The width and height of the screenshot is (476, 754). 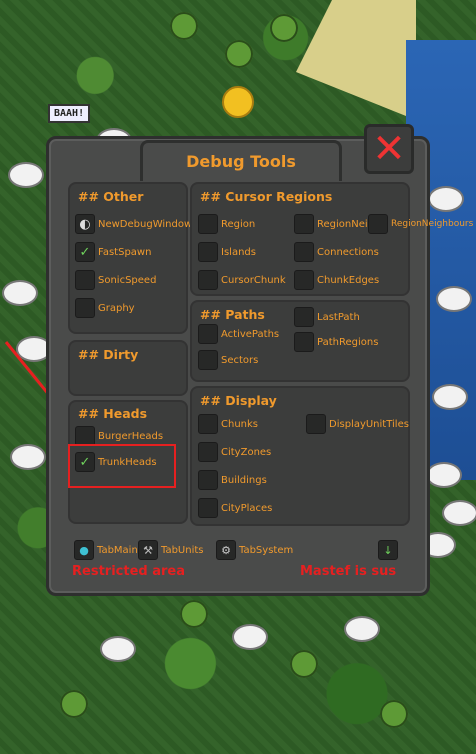 I want to click on toggle-label: PathRegions, so click(x=348, y=342).